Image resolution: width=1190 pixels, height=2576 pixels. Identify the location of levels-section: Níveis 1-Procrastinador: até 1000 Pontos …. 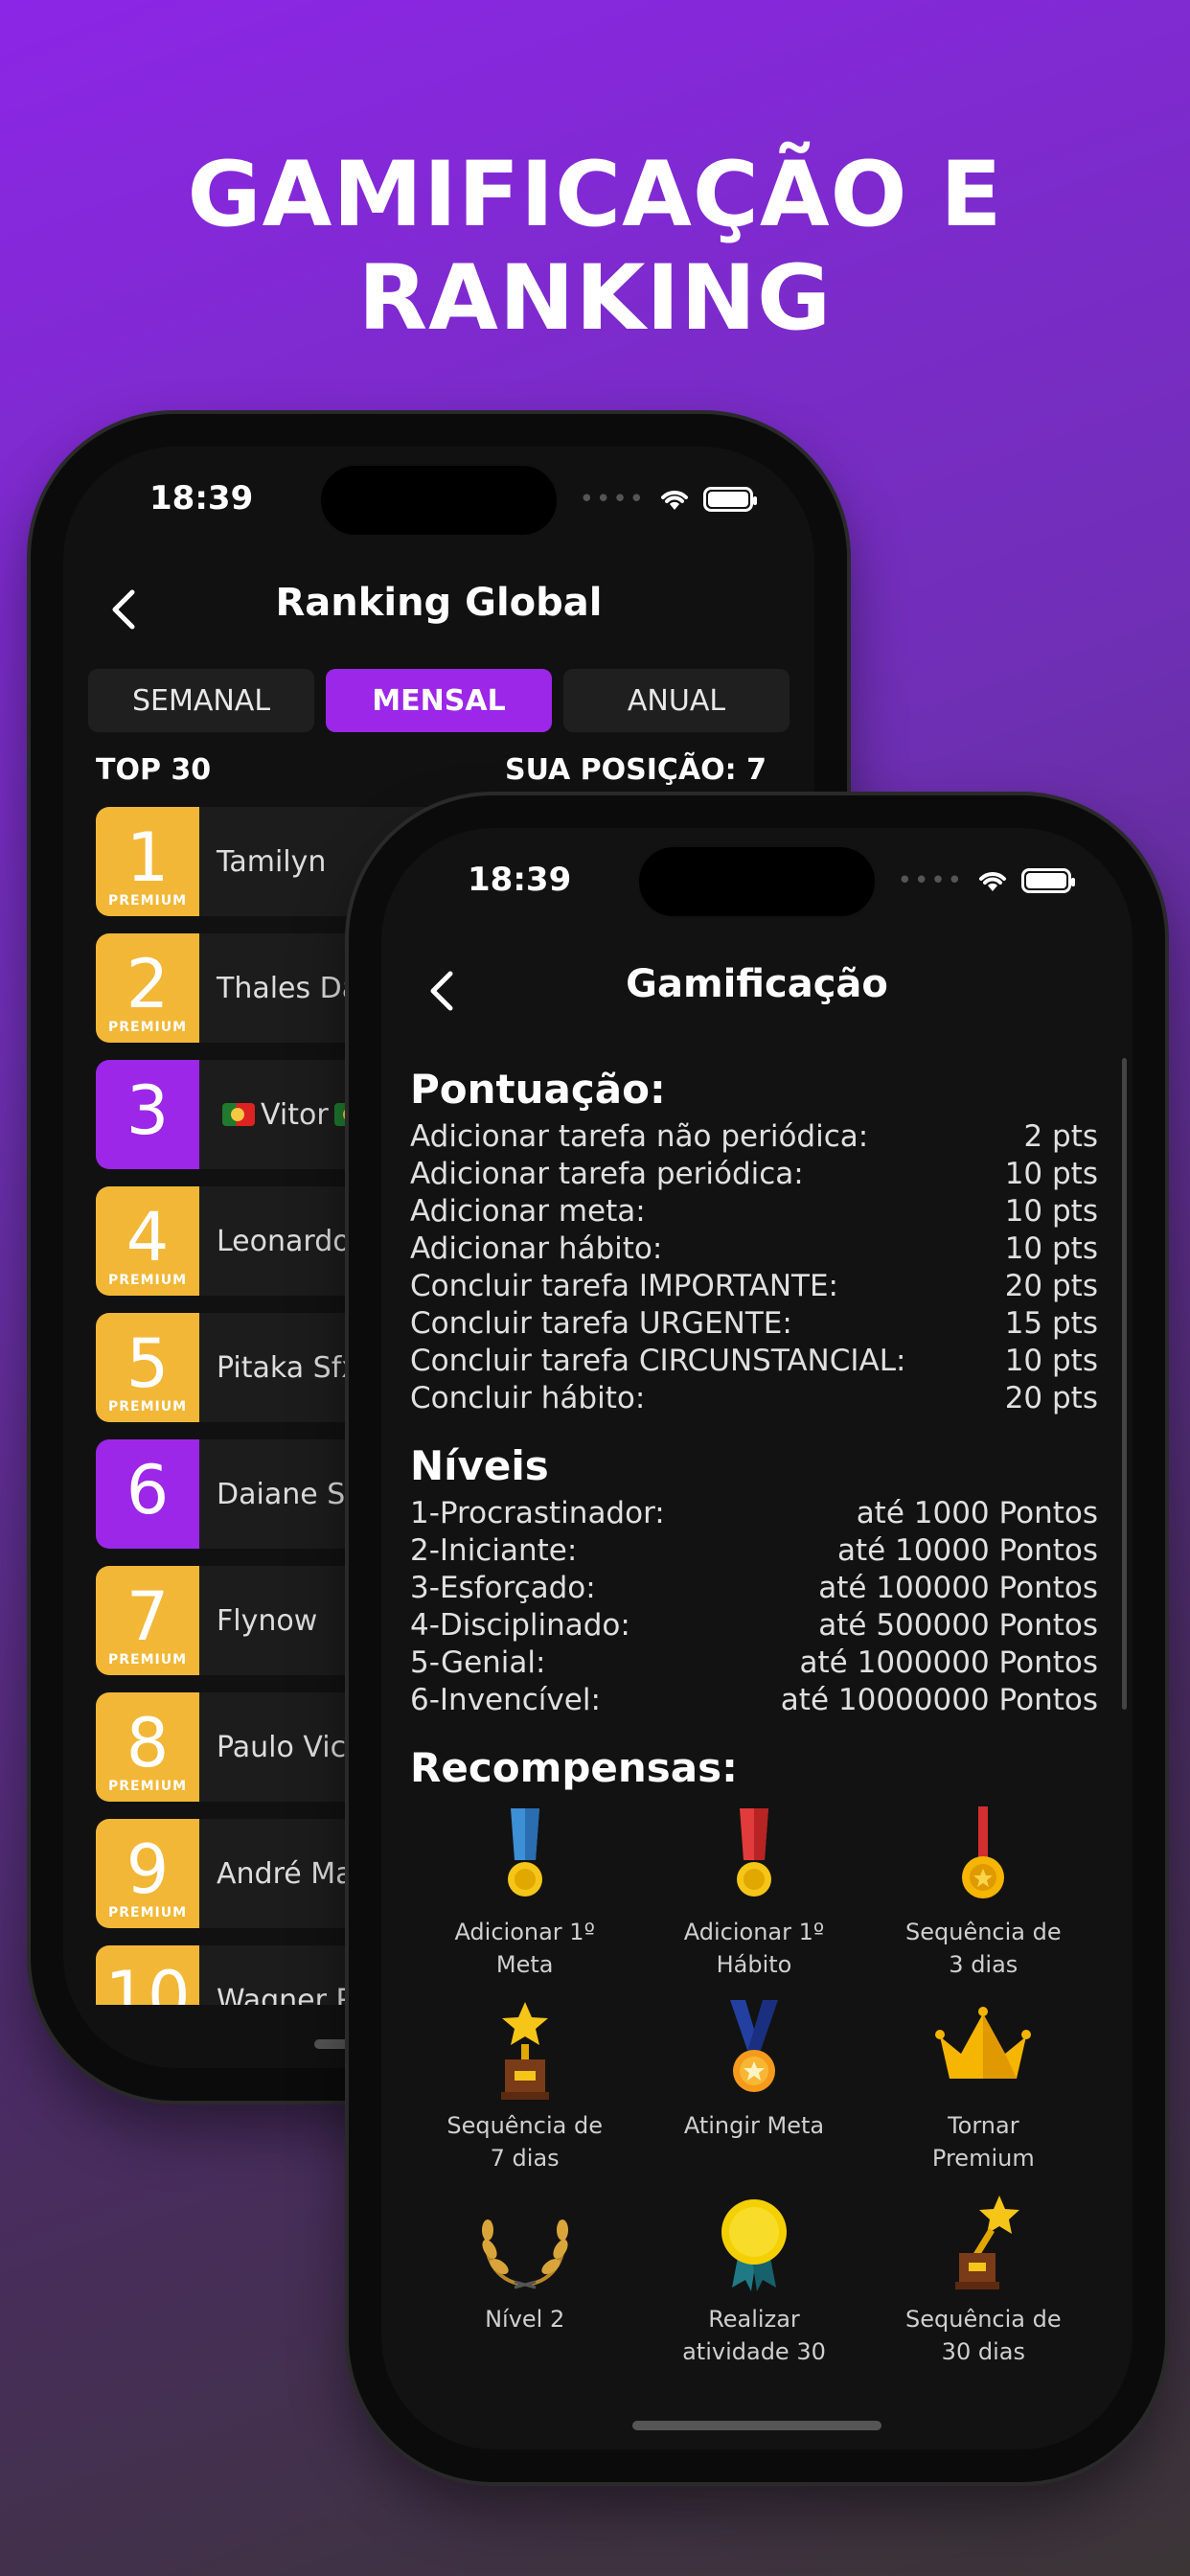
(754, 1580).